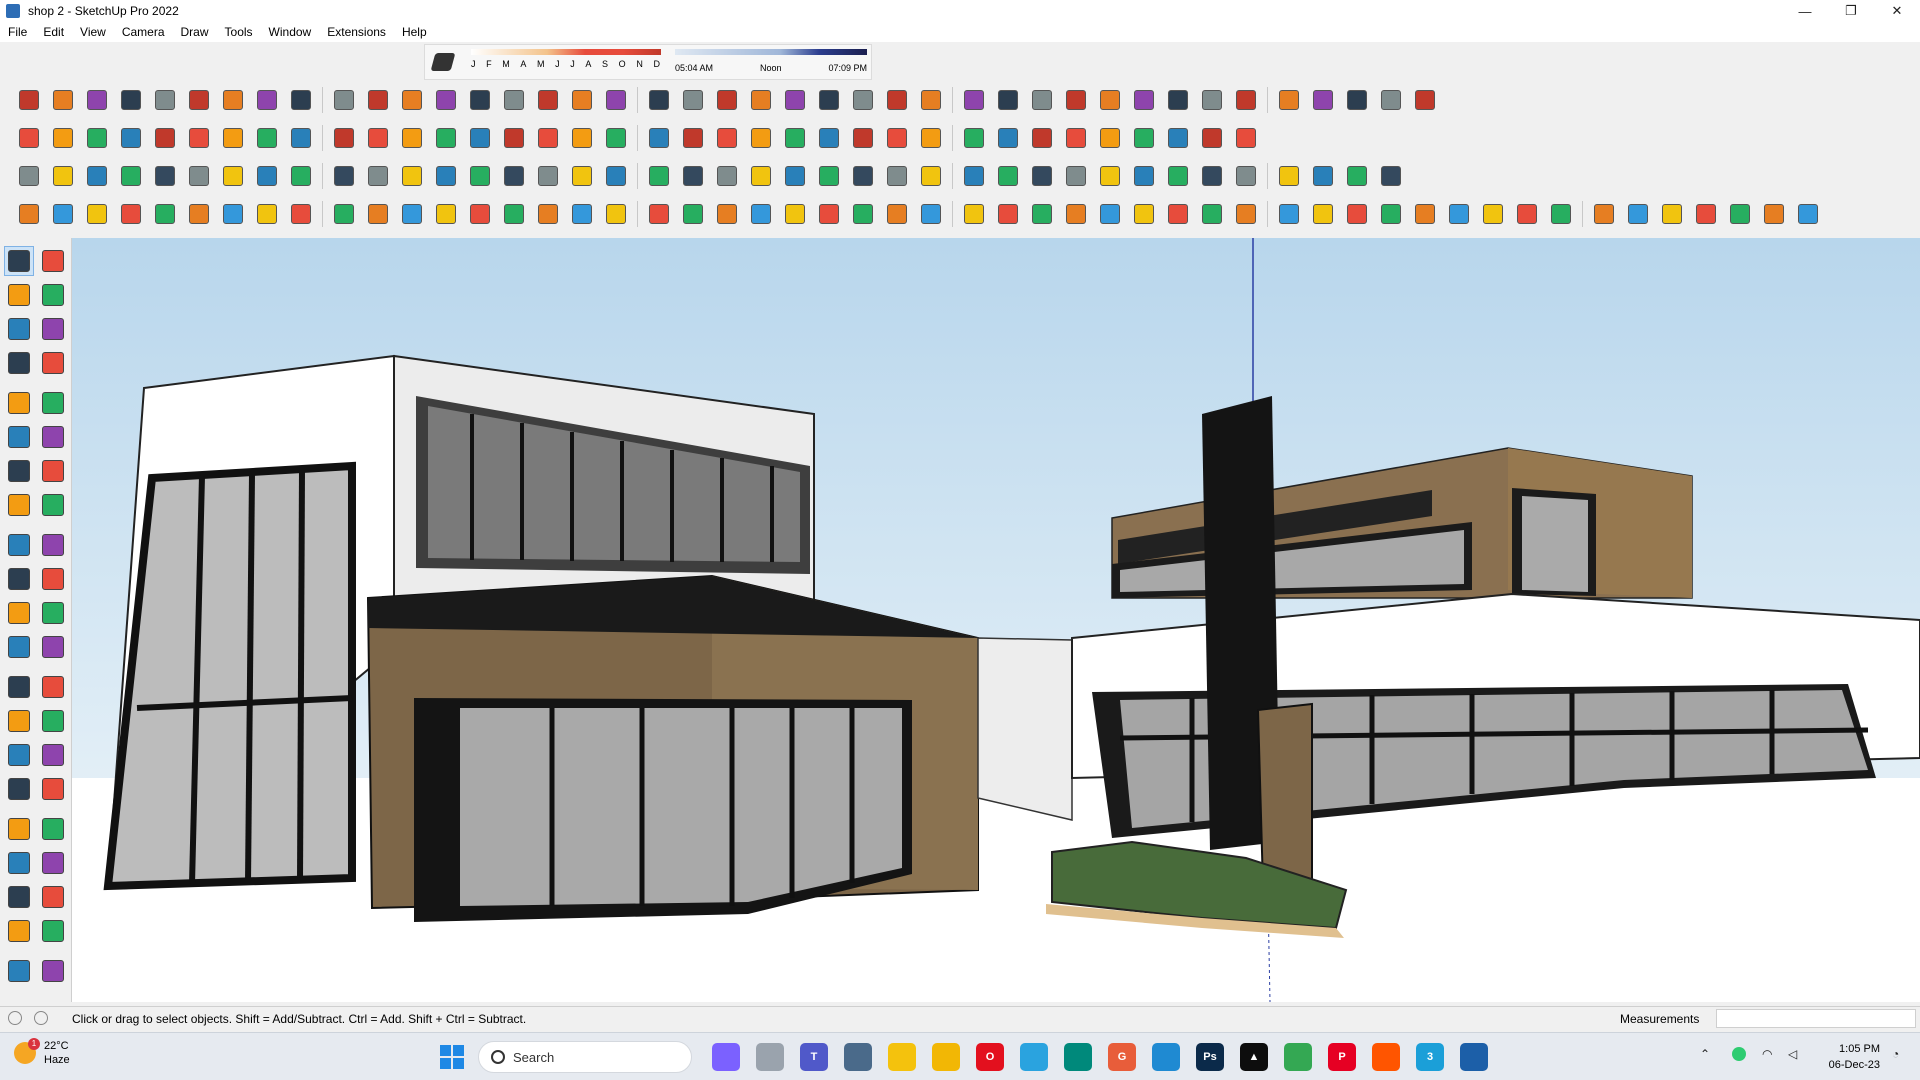  What do you see at coordinates (1895, 1054) in the screenshot?
I see `notification-bell-icon: ◔` at bounding box center [1895, 1054].